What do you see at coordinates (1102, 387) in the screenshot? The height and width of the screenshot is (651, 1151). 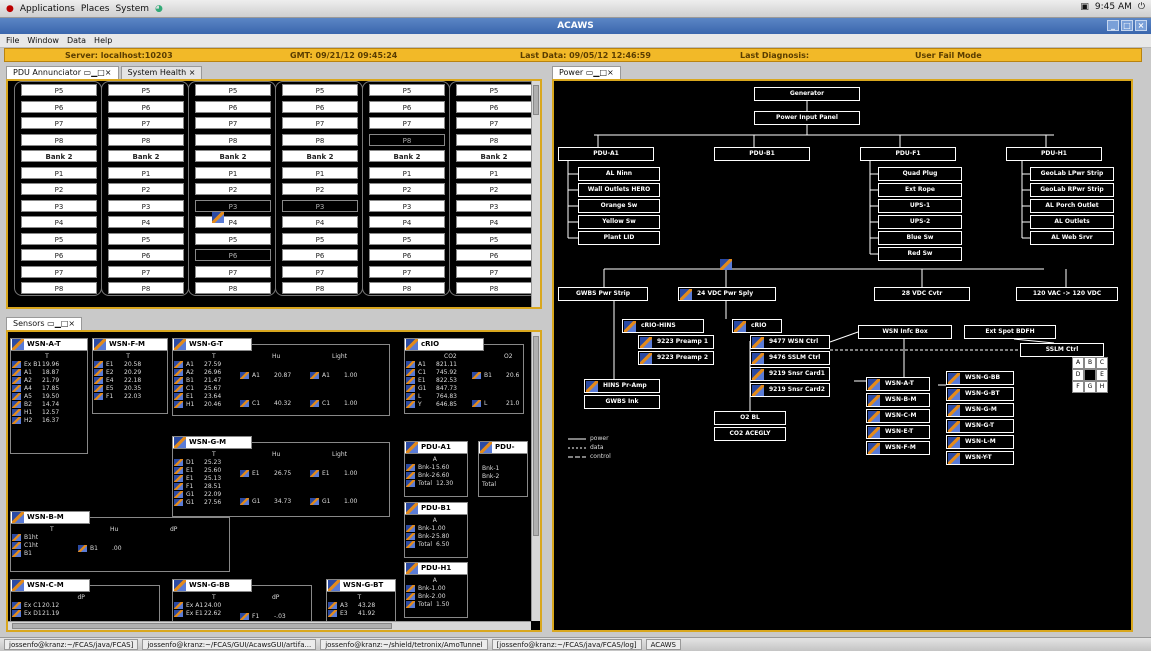 I see `grid-cell: H` at bounding box center [1102, 387].